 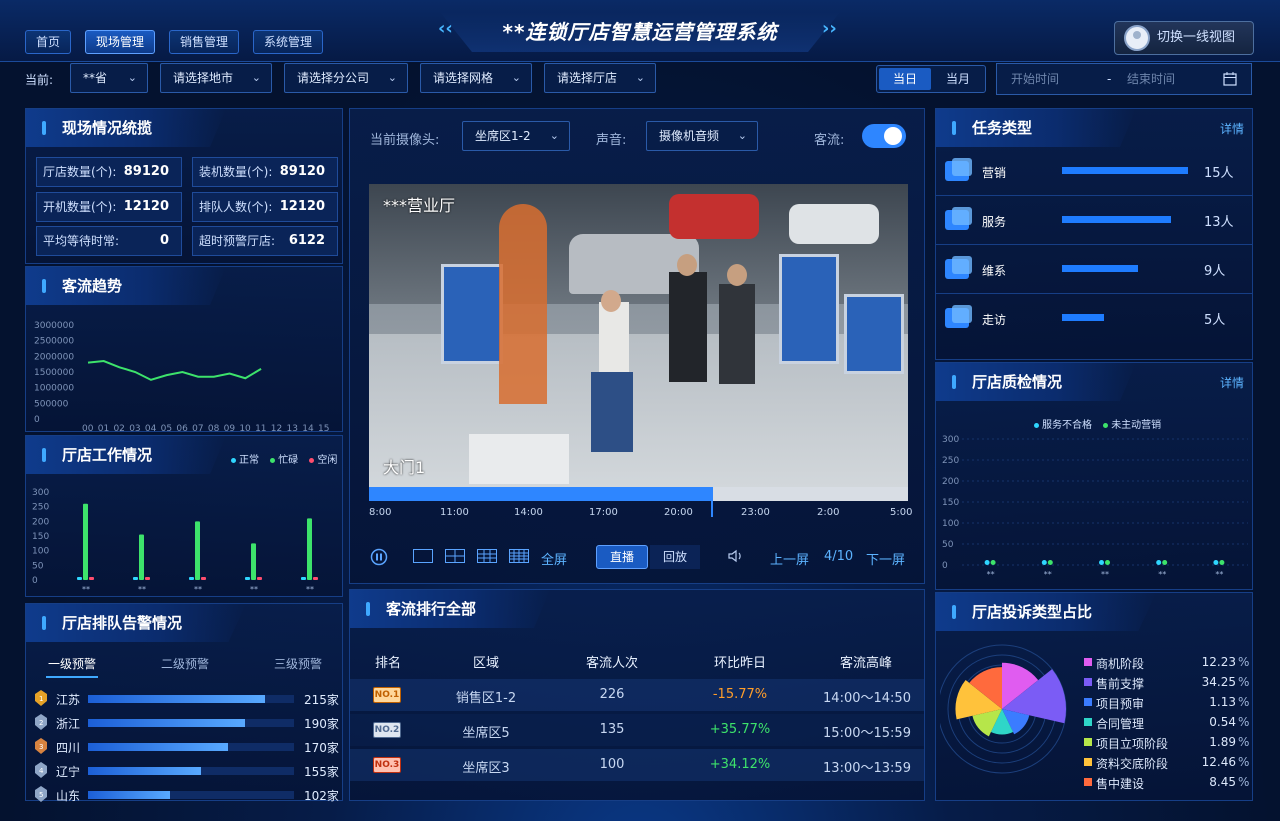 What do you see at coordinates (519, 556) in the screenshot?
I see `layout-16-icon` at bounding box center [519, 556].